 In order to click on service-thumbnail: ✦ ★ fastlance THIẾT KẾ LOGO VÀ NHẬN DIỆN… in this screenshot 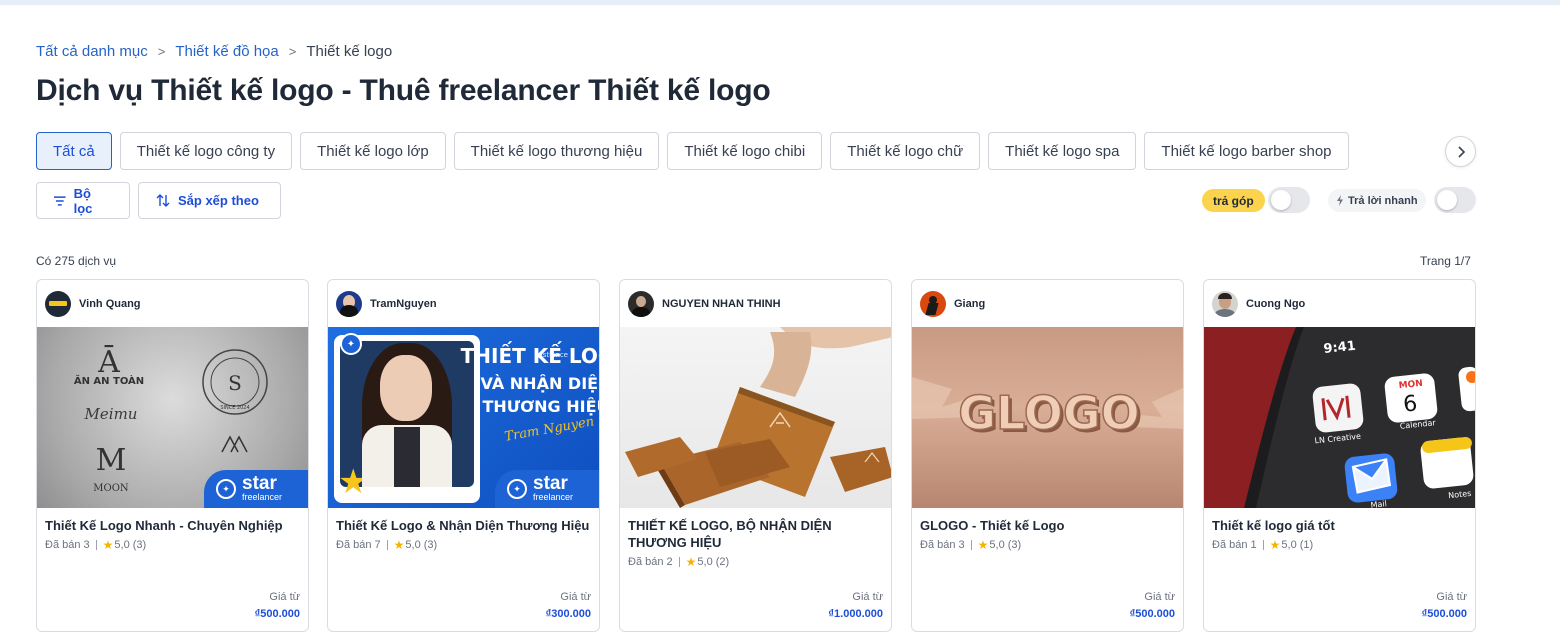, I will do `click(463, 417)`.